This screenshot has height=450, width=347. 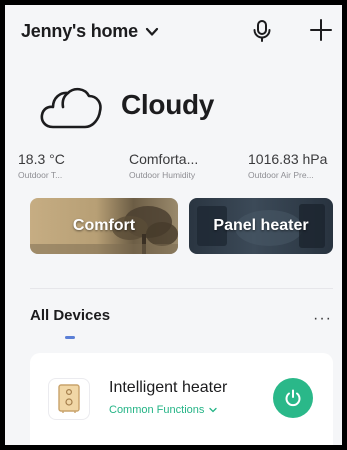 I want to click on header: Jenny's home, so click(x=173, y=31).